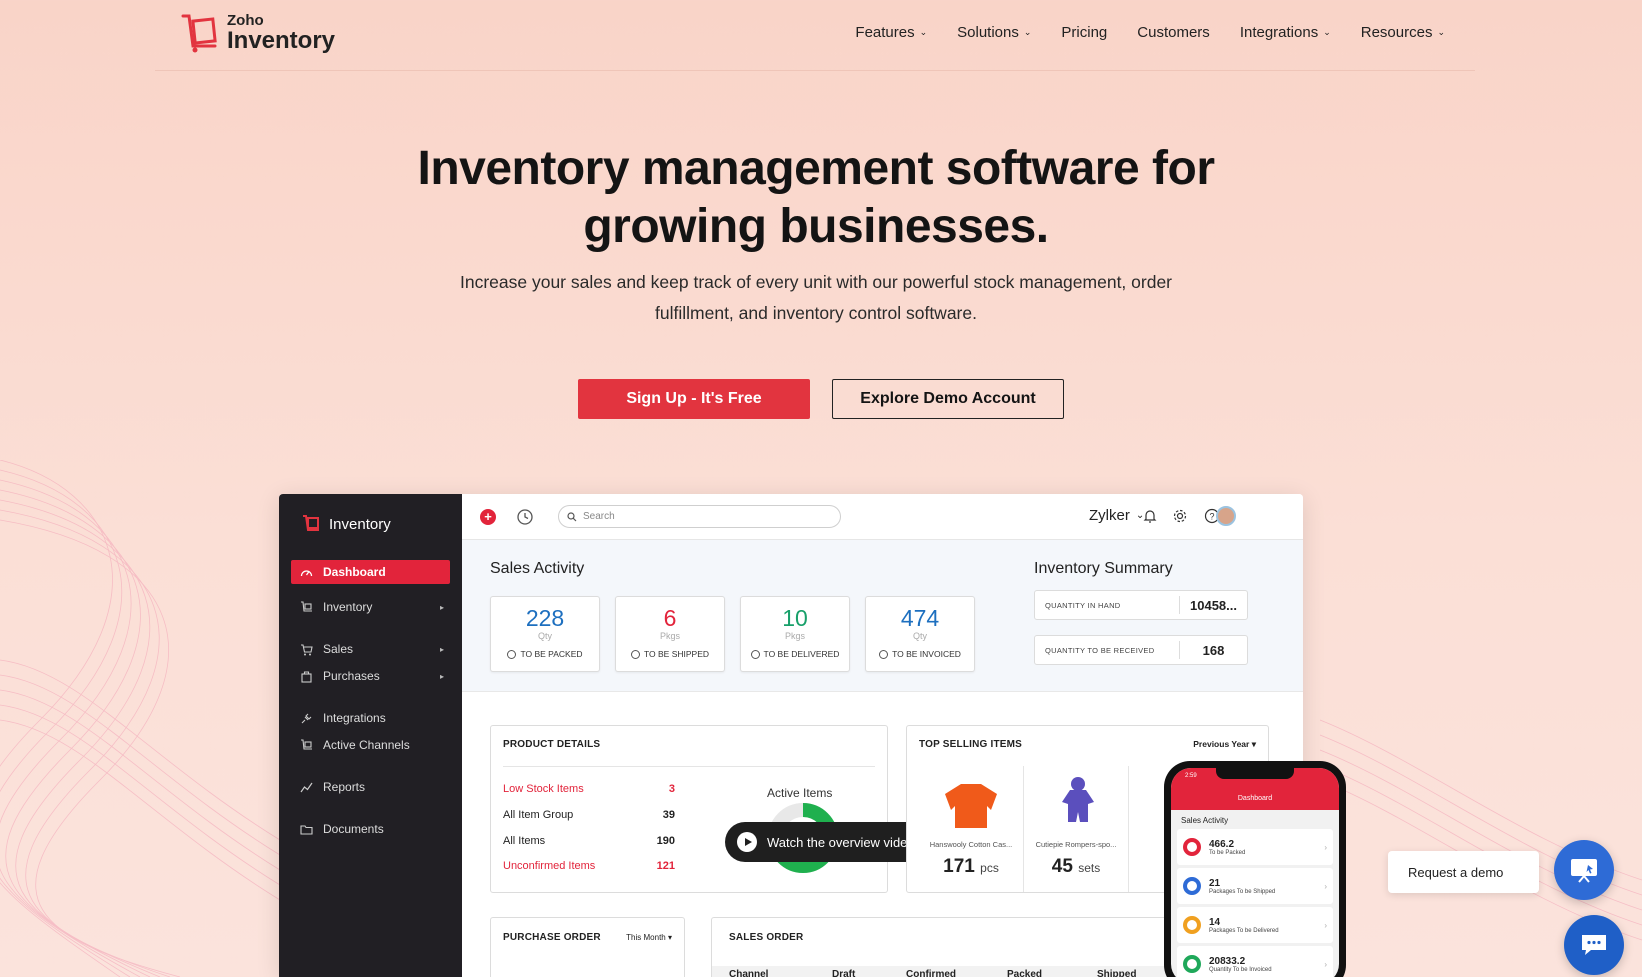  I want to click on purchase-order-title: PURCHASE ORDER, so click(552, 937).